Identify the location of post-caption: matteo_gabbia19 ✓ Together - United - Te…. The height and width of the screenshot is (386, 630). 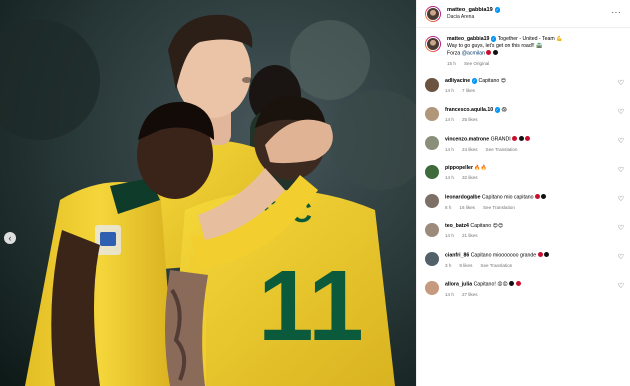
(523, 47).